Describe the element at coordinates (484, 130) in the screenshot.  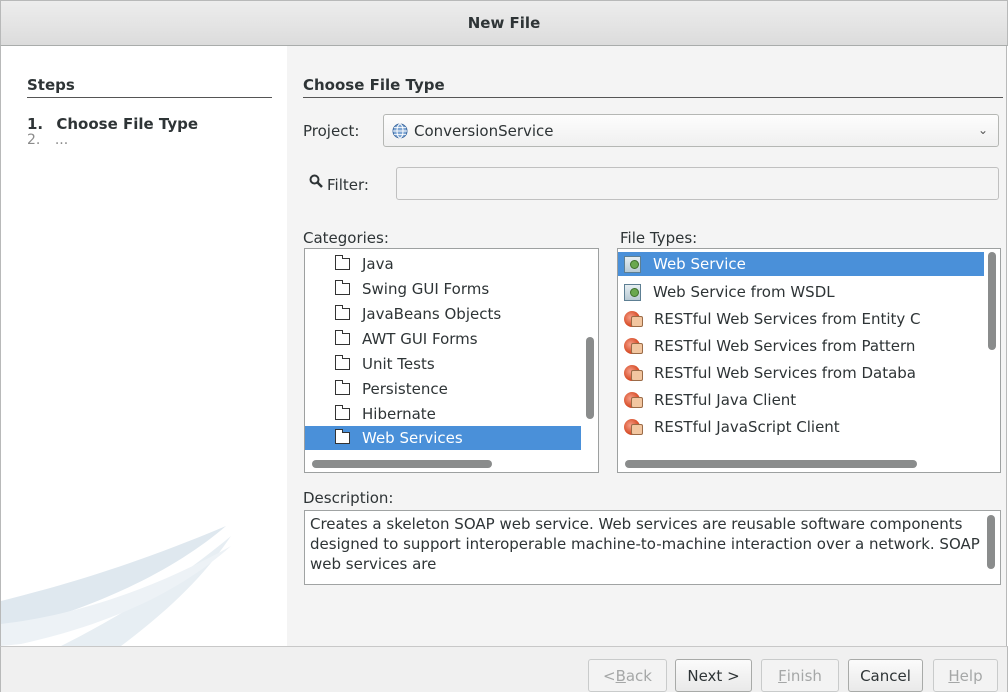
I see `project-value: ConversionService` at that location.